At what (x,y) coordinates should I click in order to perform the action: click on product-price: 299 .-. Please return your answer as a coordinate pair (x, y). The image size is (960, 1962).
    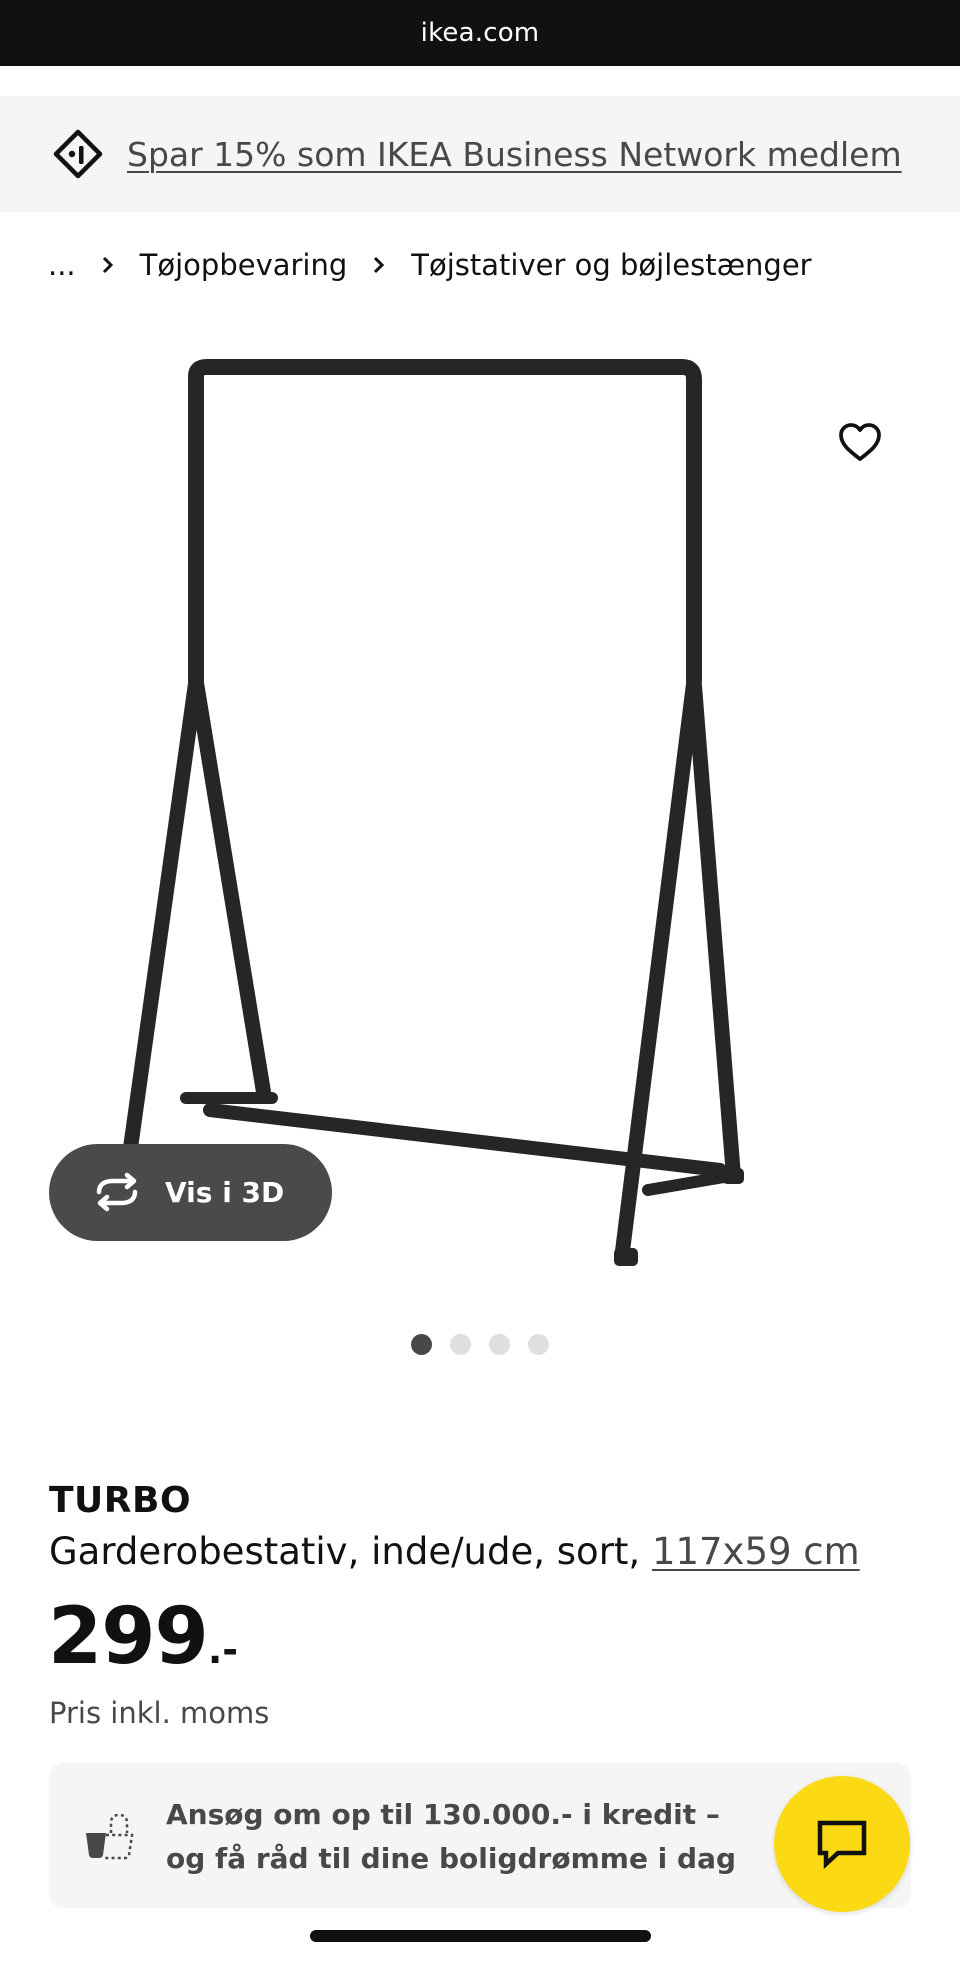
    Looking at the image, I should click on (143, 1637).